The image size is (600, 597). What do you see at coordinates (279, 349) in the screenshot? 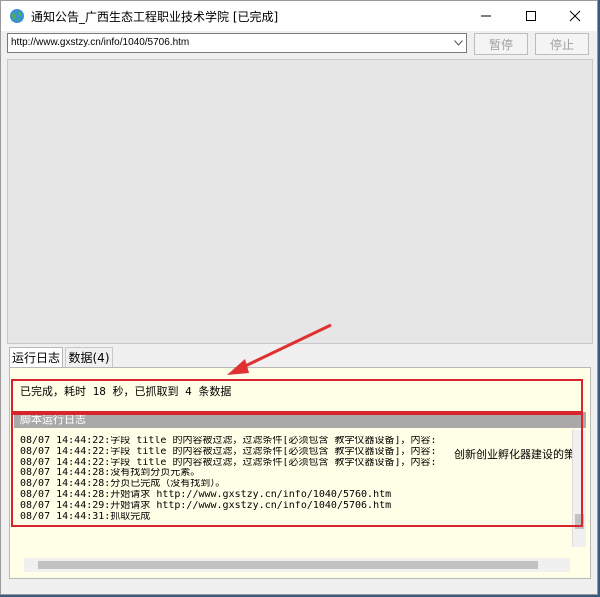
I see `annotation-arrow` at bounding box center [279, 349].